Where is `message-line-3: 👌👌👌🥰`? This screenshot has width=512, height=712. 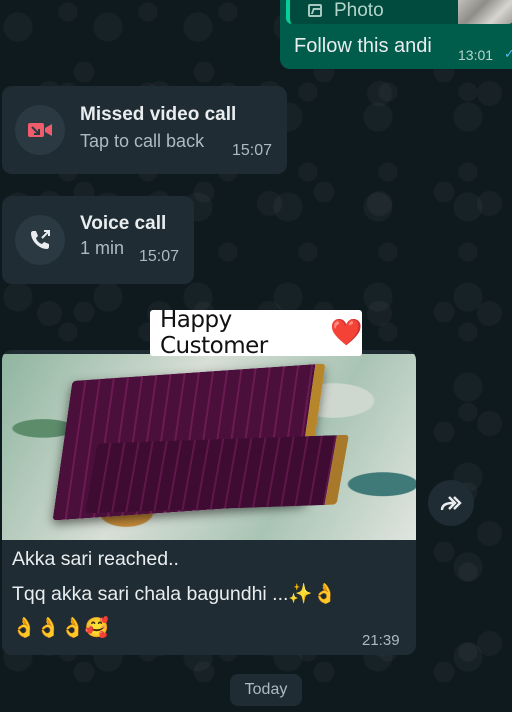
message-line-3: 👌👌👌🥰 is located at coordinates (61, 628).